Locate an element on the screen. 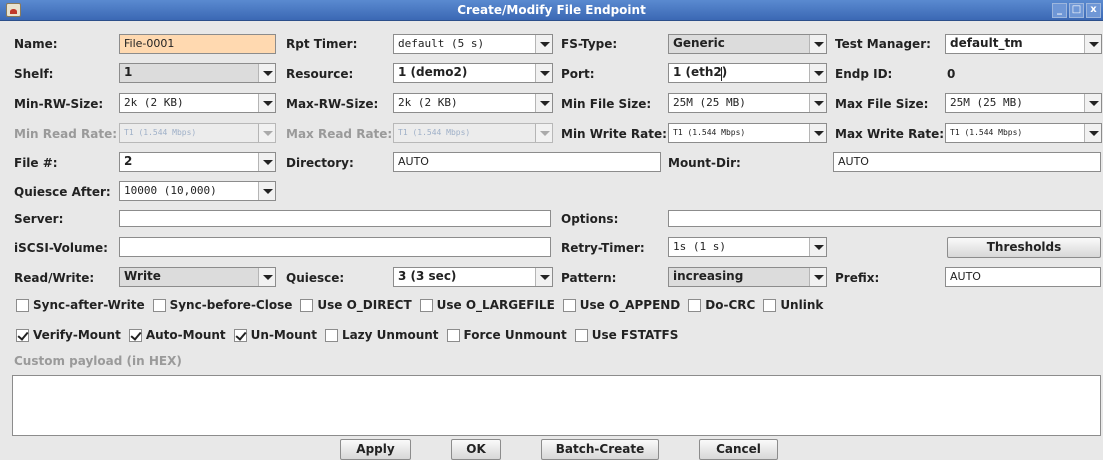 The height and width of the screenshot is (460, 1103). server-field is located at coordinates (335, 218).